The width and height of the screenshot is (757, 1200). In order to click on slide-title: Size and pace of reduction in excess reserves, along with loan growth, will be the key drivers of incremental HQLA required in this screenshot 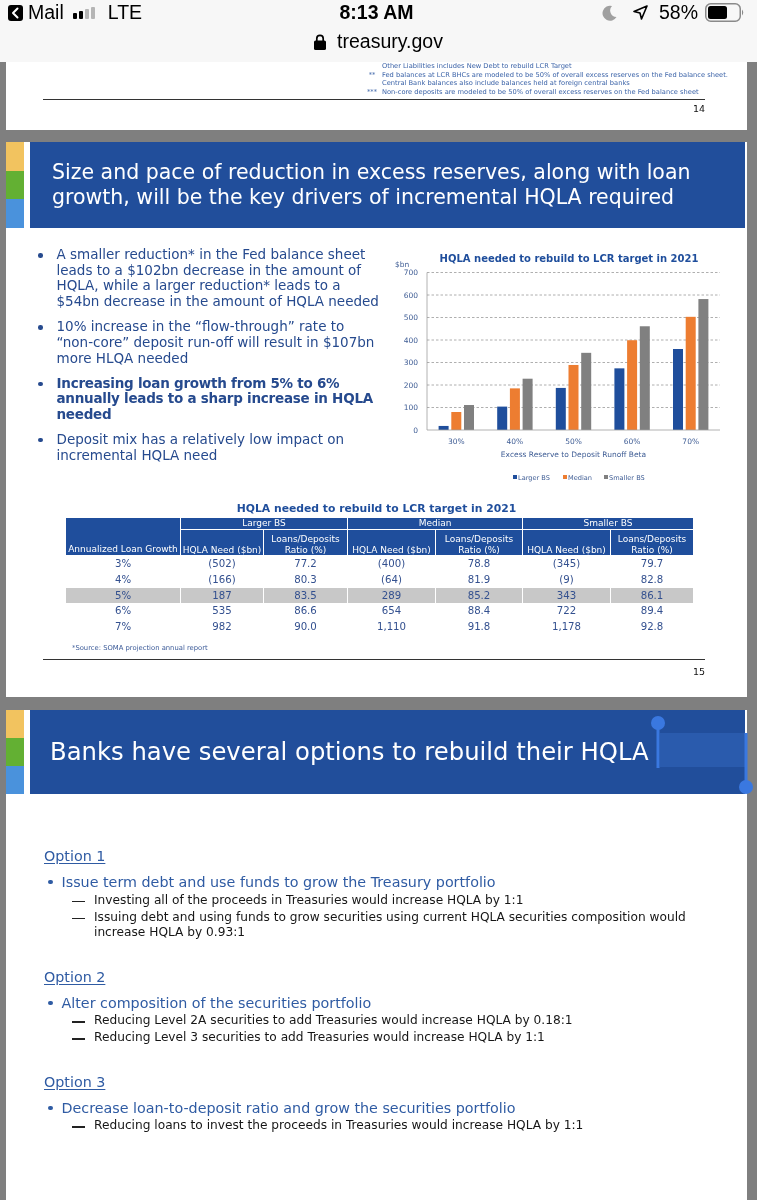, I will do `click(371, 185)`.